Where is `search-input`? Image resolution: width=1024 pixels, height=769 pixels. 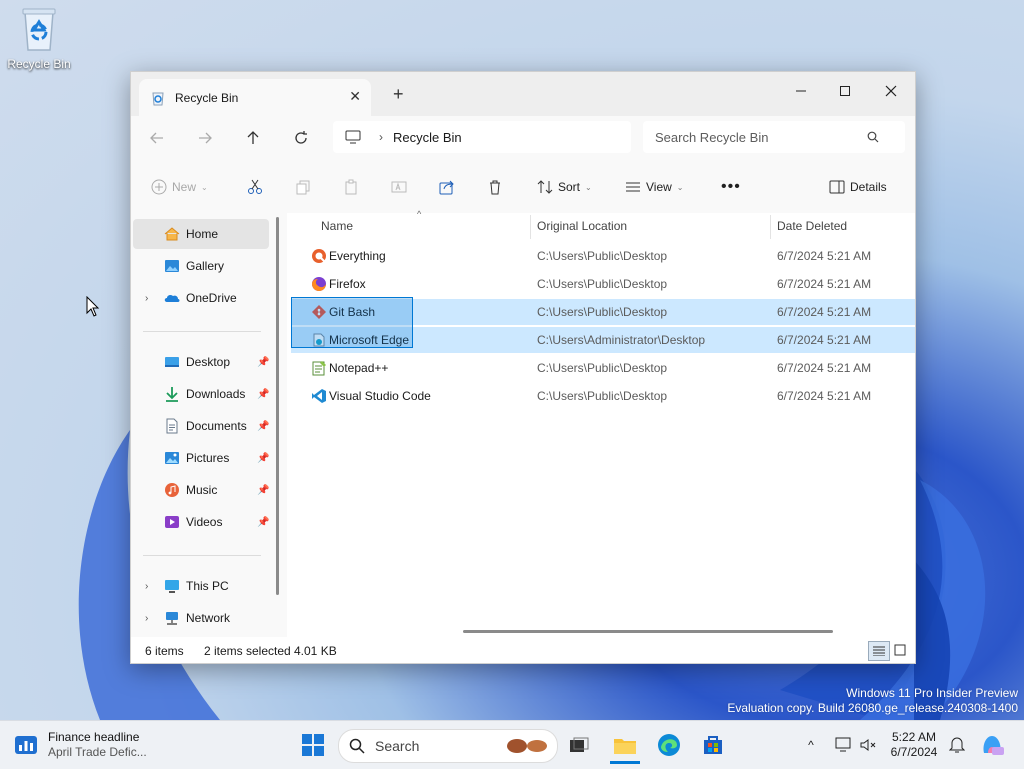 search-input is located at coordinates (760, 137).